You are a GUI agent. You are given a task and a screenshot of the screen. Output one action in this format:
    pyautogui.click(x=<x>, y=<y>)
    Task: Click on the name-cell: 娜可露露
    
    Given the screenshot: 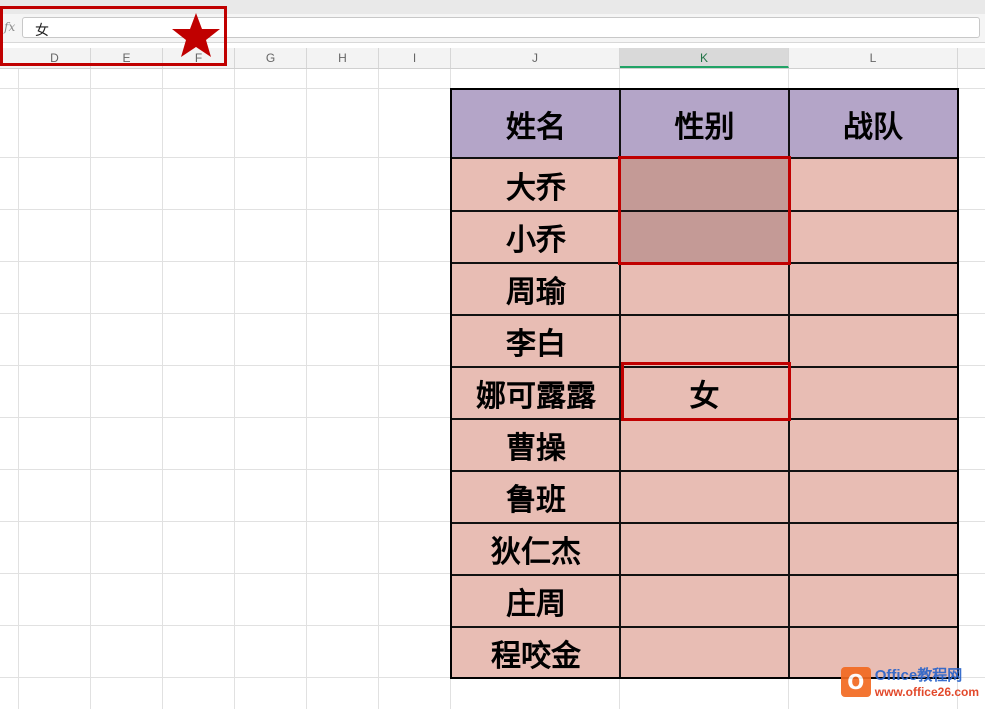 What is the action you would take?
    pyautogui.click(x=536, y=393)
    